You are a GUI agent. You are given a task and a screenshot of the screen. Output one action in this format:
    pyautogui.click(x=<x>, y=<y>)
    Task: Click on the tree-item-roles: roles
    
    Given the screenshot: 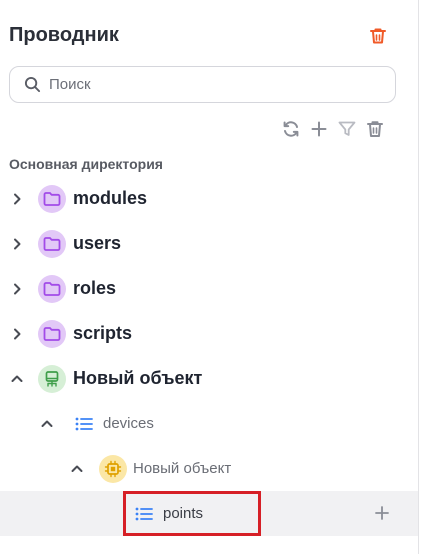 What is the action you would take?
    pyautogui.click(x=209, y=288)
    